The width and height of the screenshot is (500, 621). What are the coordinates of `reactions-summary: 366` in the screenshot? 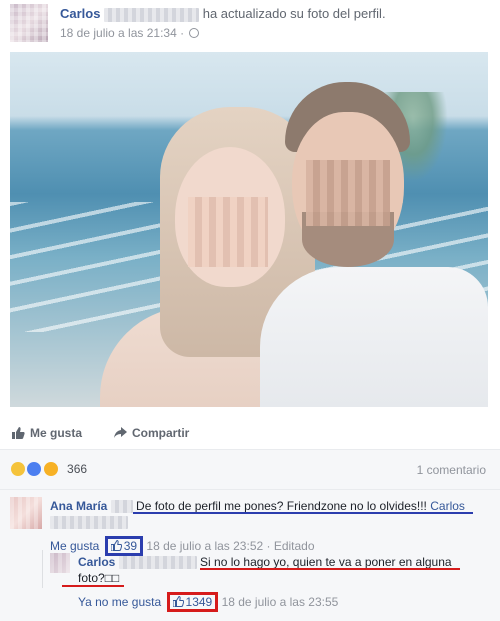 It's located at (48, 469).